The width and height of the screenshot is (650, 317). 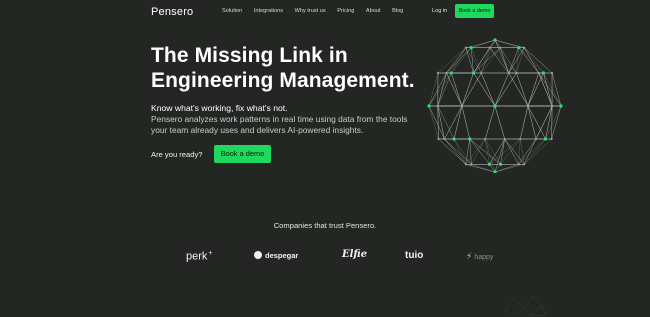 What do you see at coordinates (232, 11) in the screenshot?
I see `nav-item-solution: Solution` at bounding box center [232, 11].